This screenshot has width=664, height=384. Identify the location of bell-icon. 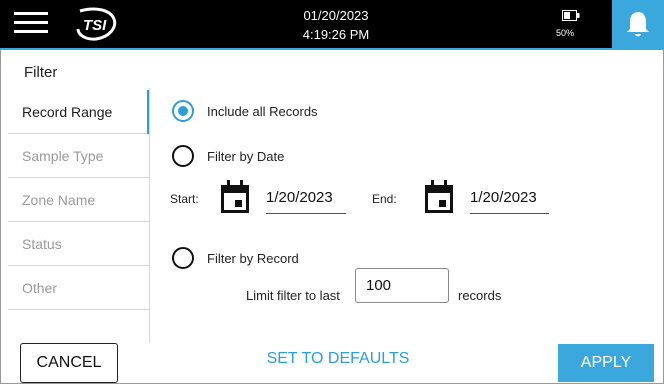
(638, 24).